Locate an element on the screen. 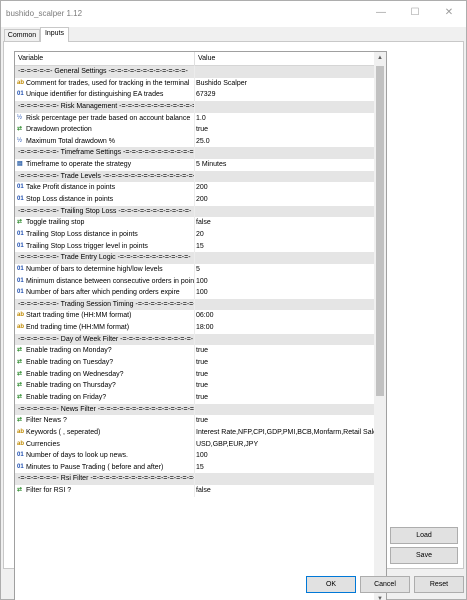 Image resolution: width=467 pixels, height=600 pixels. variable-cell: ab Start trading time (HH:MM format) is located at coordinates (104, 316).